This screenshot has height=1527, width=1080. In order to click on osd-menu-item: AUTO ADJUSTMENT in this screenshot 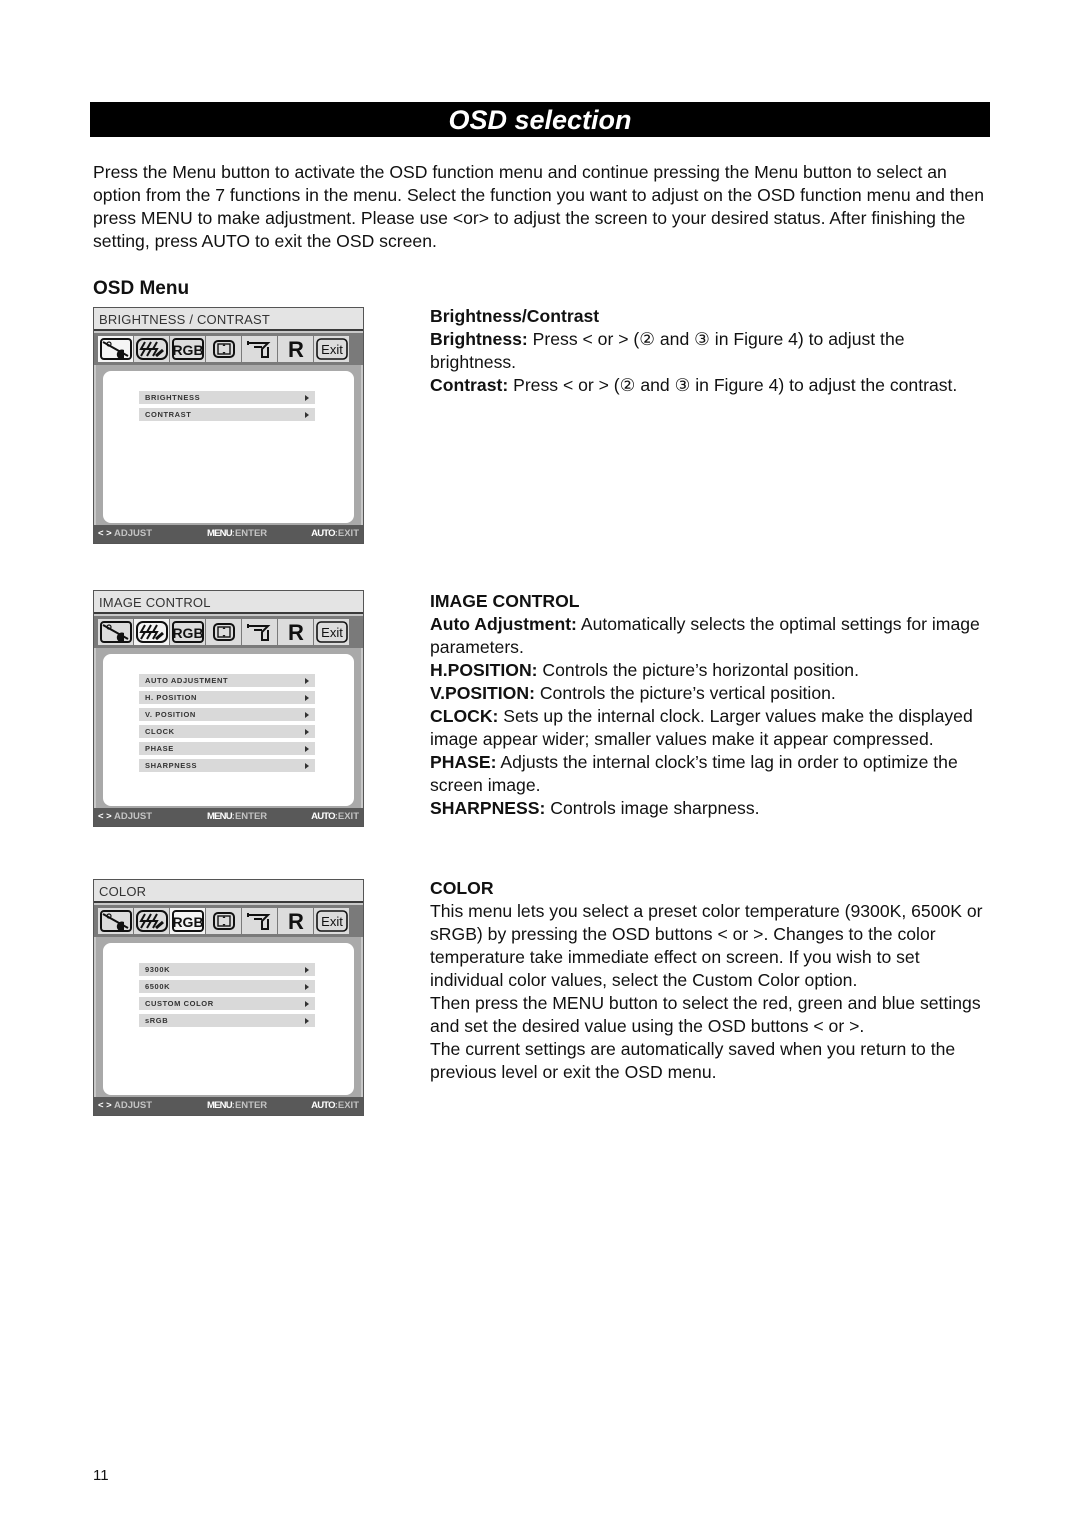, I will do `click(227, 680)`.